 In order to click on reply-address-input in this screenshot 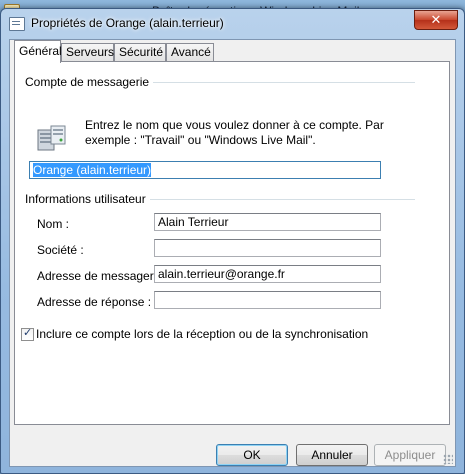, I will do `click(267, 300)`.